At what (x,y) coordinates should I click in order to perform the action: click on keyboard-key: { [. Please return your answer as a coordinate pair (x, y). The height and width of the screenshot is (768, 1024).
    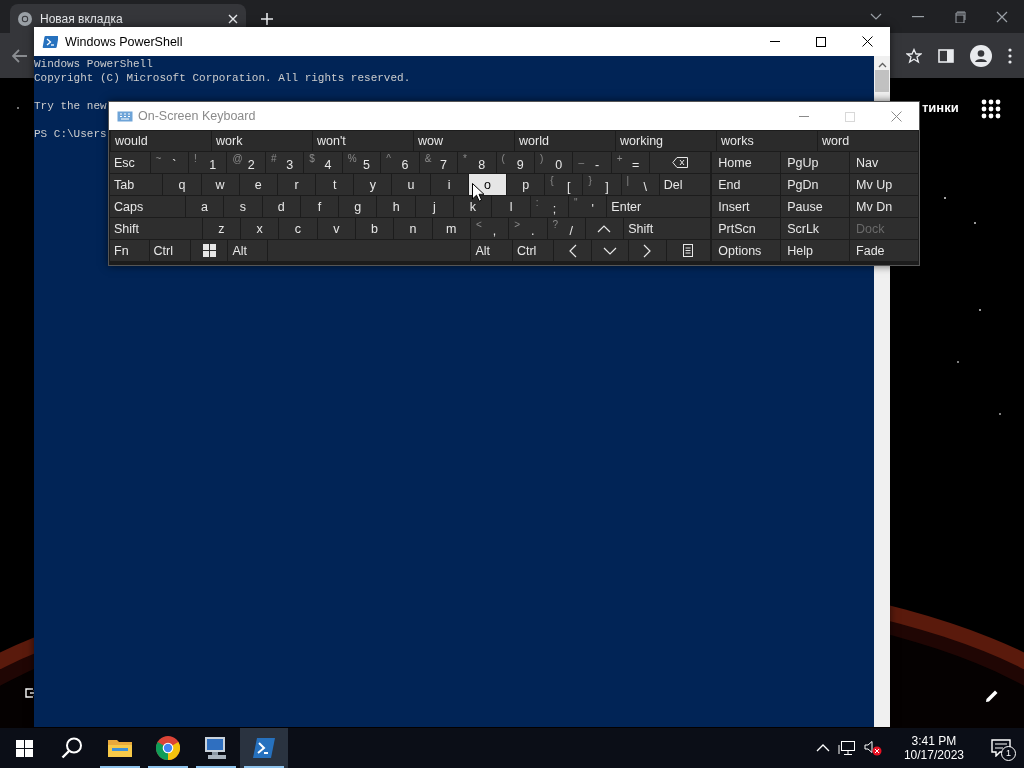
    Looking at the image, I should click on (564, 184).